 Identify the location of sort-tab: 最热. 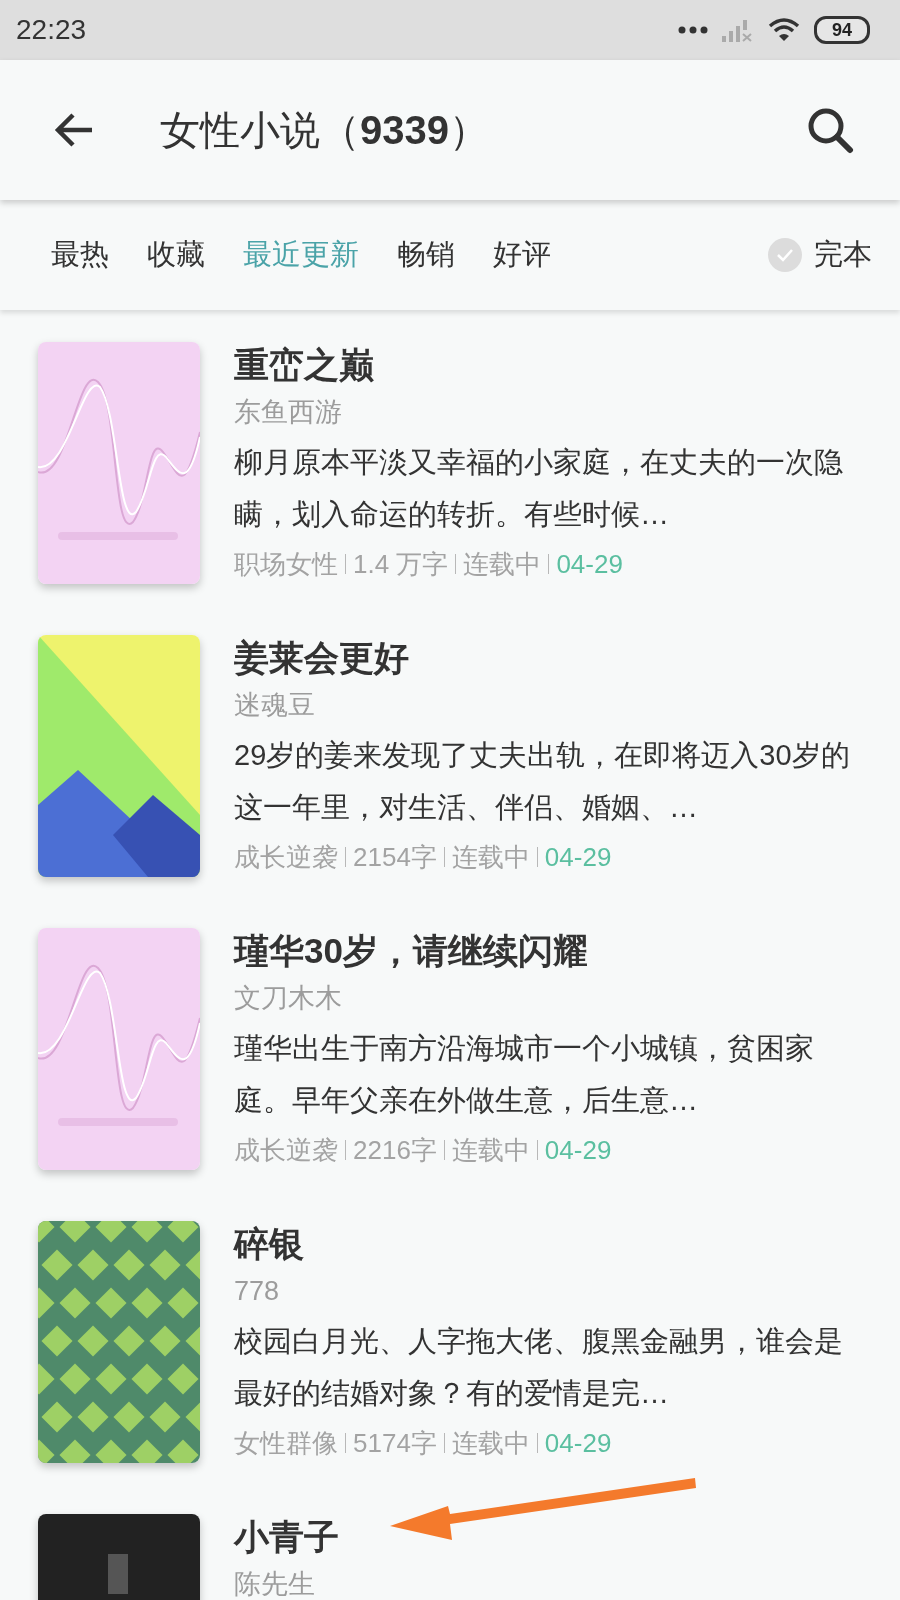
(80, 255).